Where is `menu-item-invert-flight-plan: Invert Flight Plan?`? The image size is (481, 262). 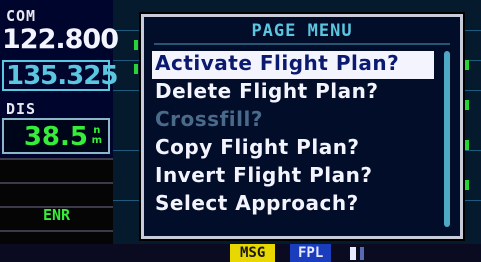
menu-item-invert-flight-plan: Invert Flight Plan? is located at coordinates (293, 177).